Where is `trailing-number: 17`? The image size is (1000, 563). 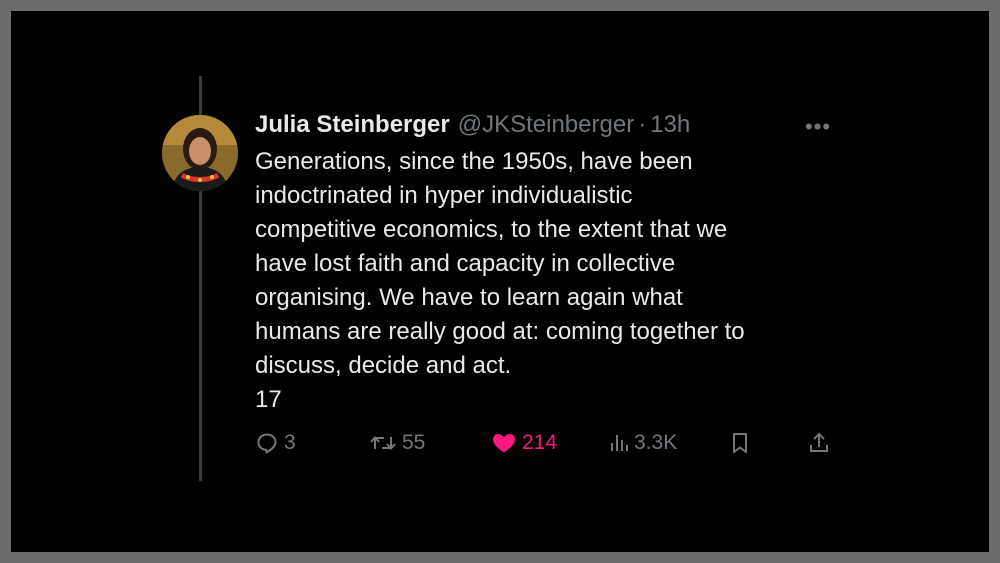
trailing-number: 17 is located at coordinates (268, 399).